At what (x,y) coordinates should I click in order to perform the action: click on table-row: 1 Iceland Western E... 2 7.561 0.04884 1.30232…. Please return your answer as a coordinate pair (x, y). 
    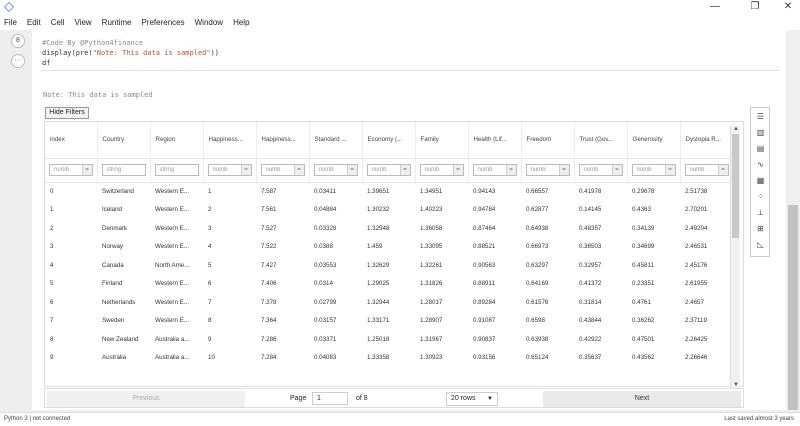
    Looking at the image, I should click on (389, 210).